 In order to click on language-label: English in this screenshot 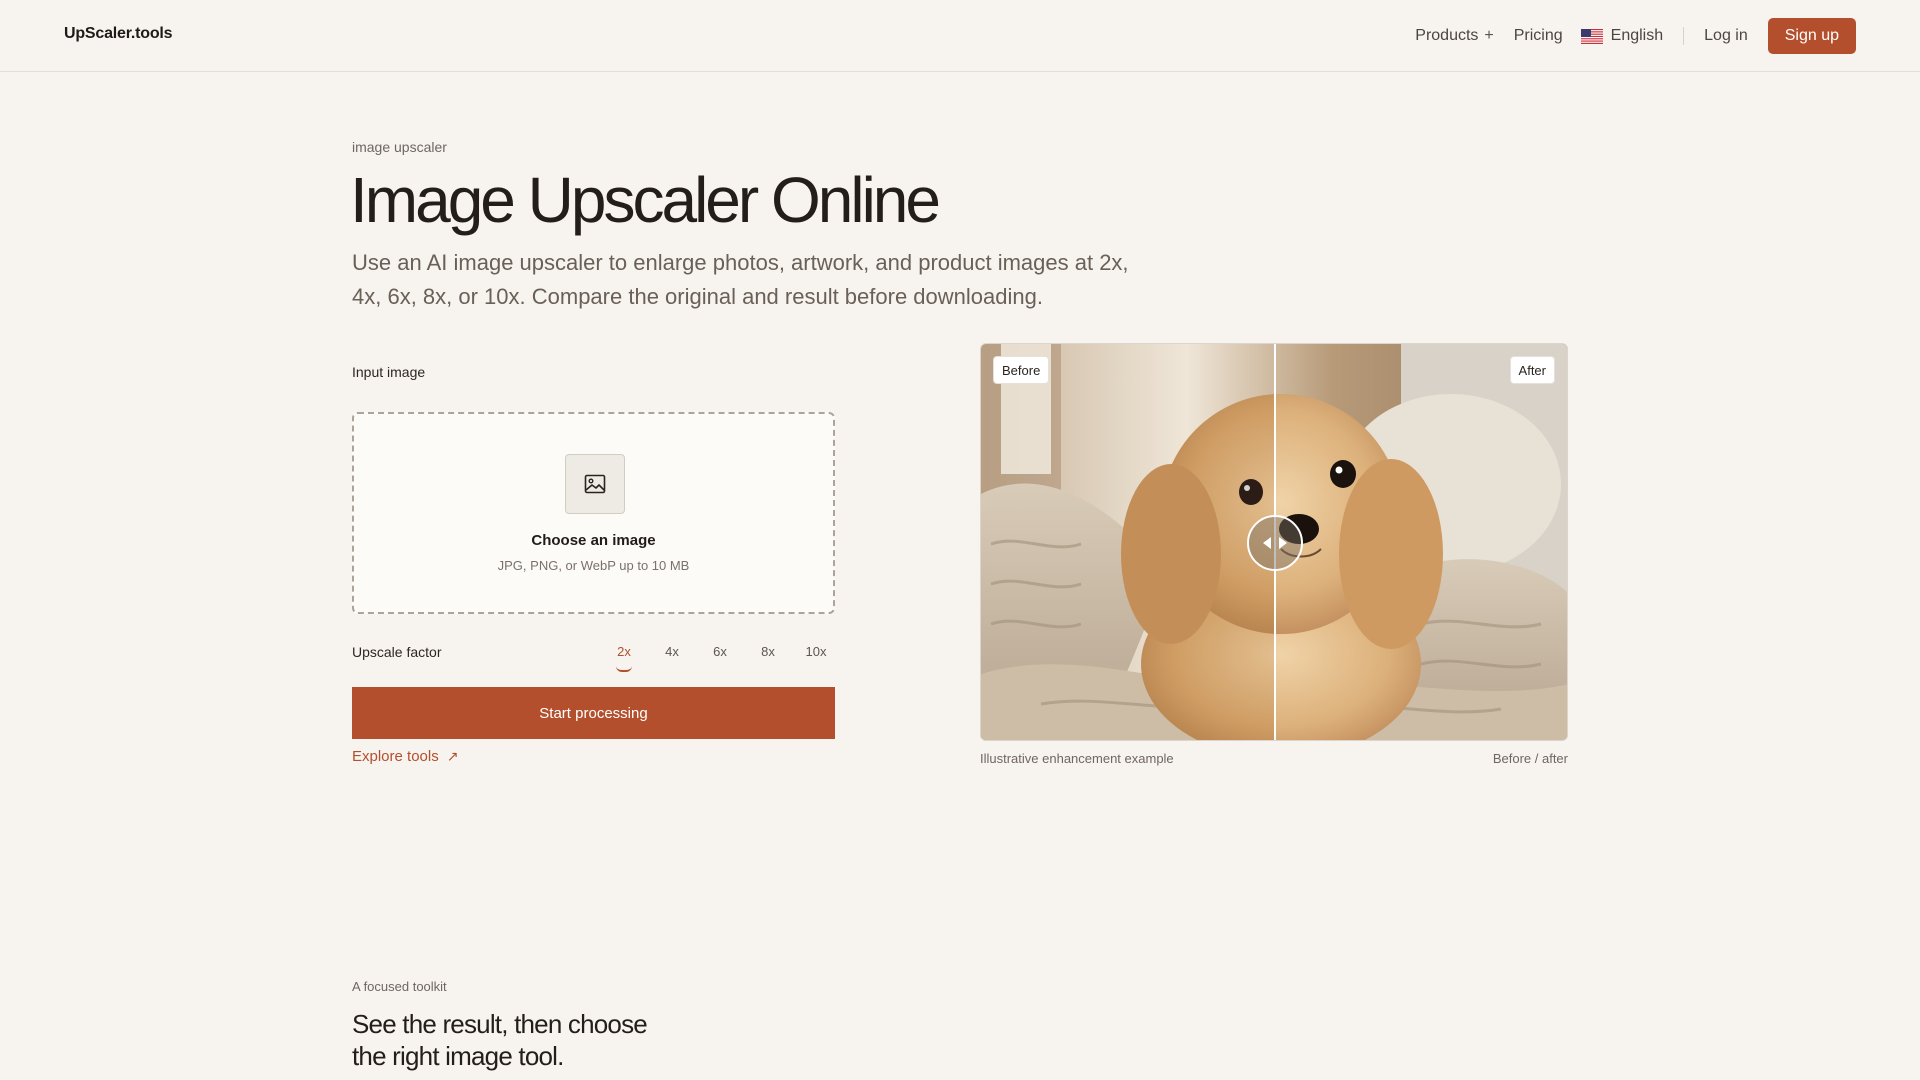, I will do `click(1637, 35)`.